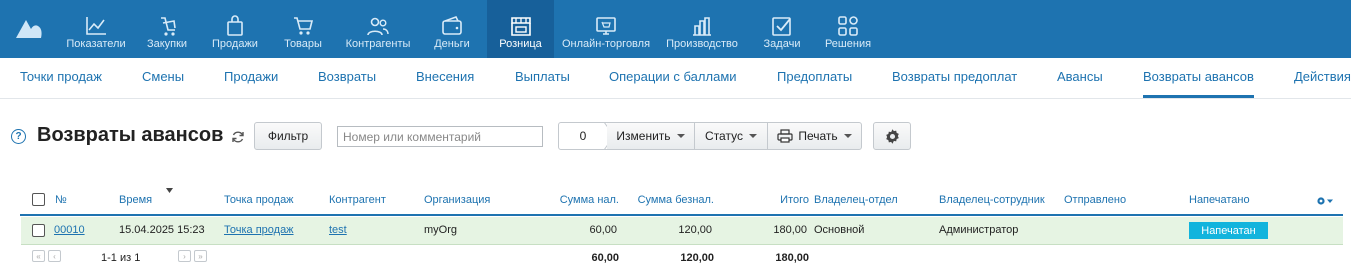  Describe the element at coordinates (18, 136) in the screenshot. I see `help-icon: ?` at that location.